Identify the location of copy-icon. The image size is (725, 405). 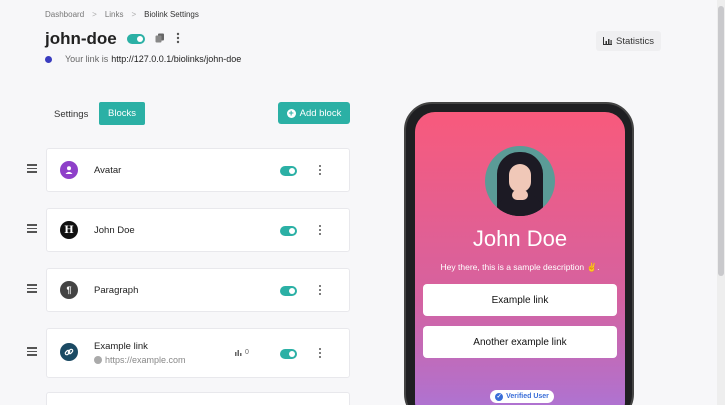
(160, 39).